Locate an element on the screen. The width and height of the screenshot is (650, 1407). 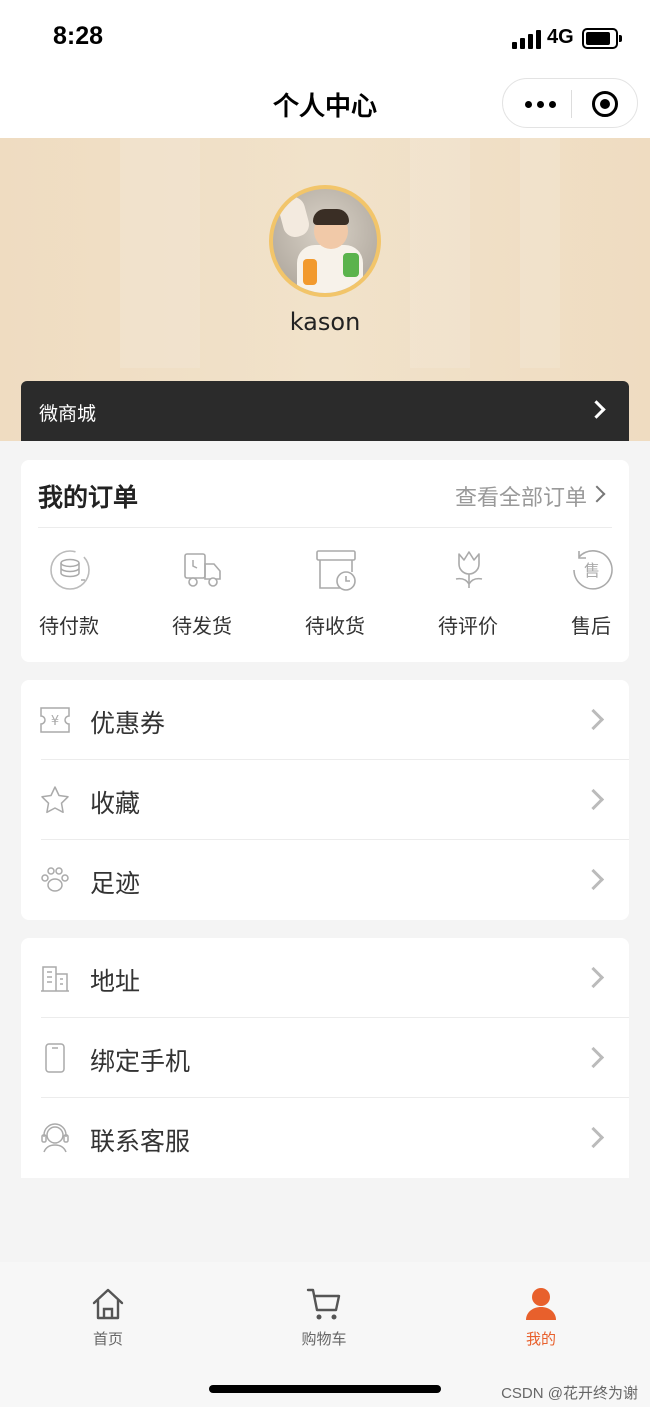
close-target-icon is located at coordinates (605, 104).